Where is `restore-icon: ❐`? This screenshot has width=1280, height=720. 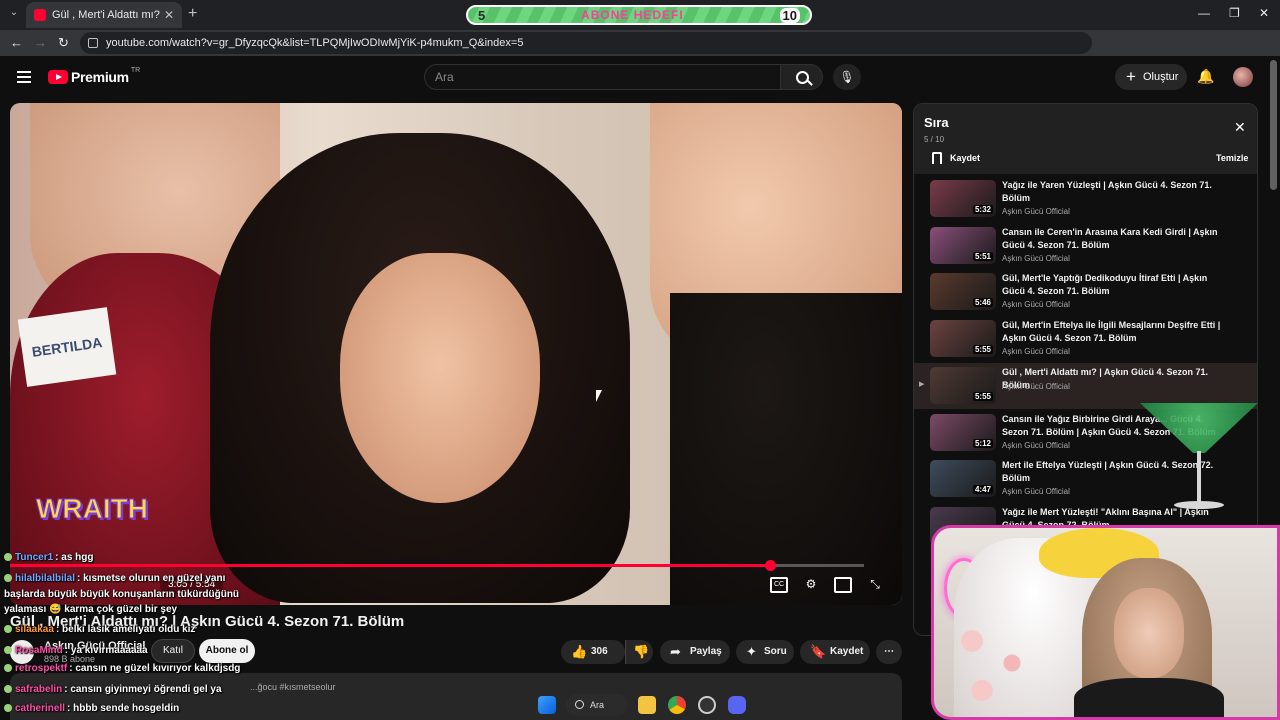
restore-icon: ❐ is located at coordinates (1234, 13).